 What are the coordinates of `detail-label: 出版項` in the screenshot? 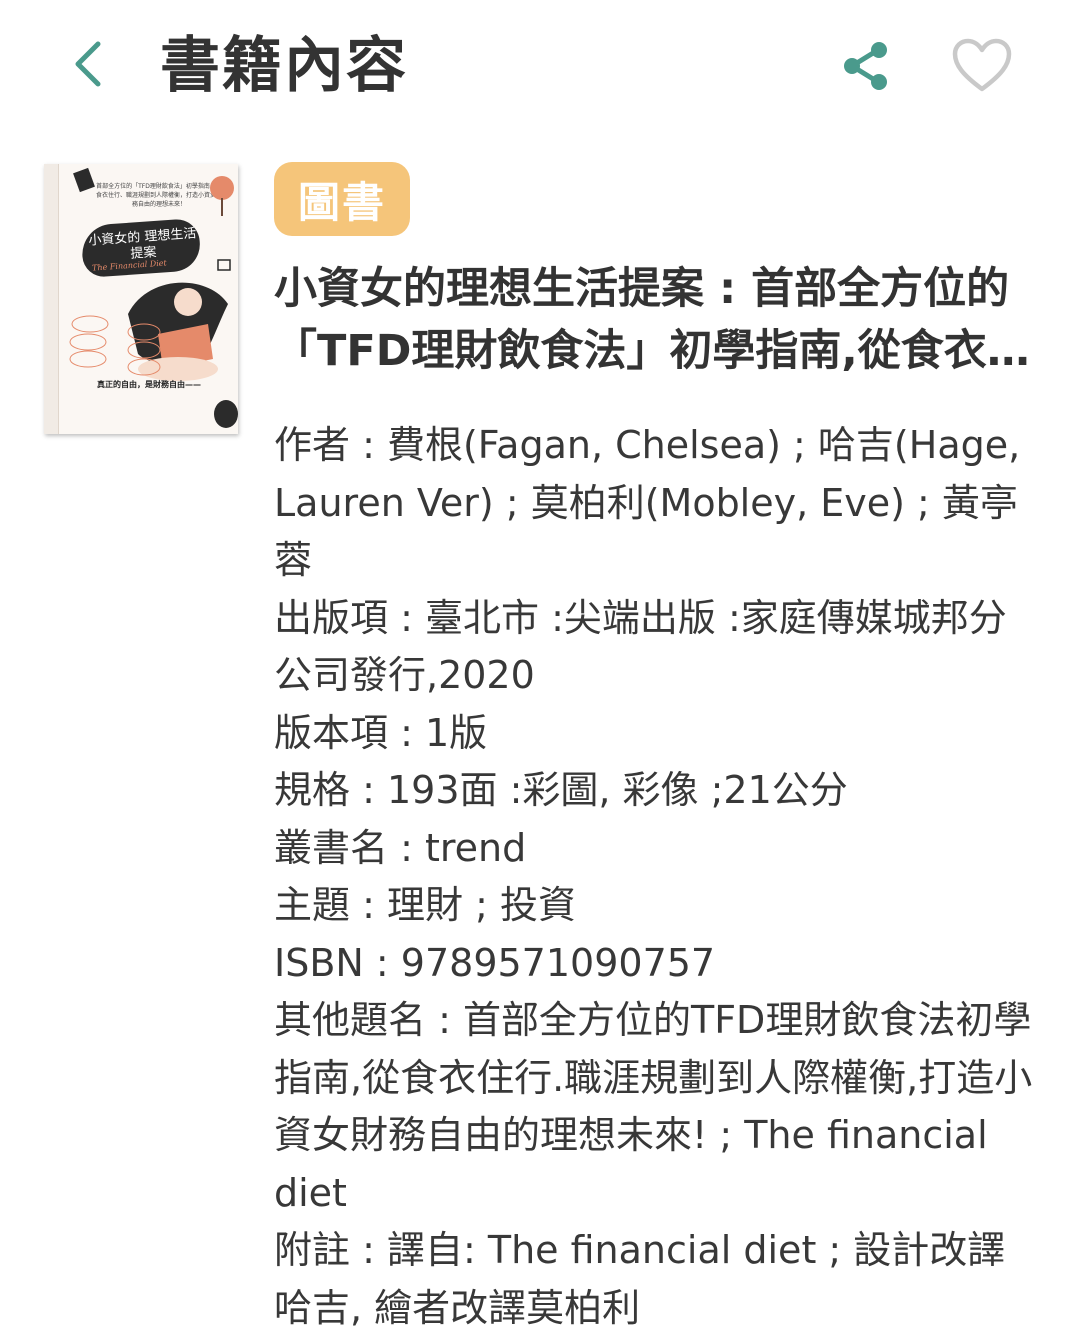 It's located at (331, 617).